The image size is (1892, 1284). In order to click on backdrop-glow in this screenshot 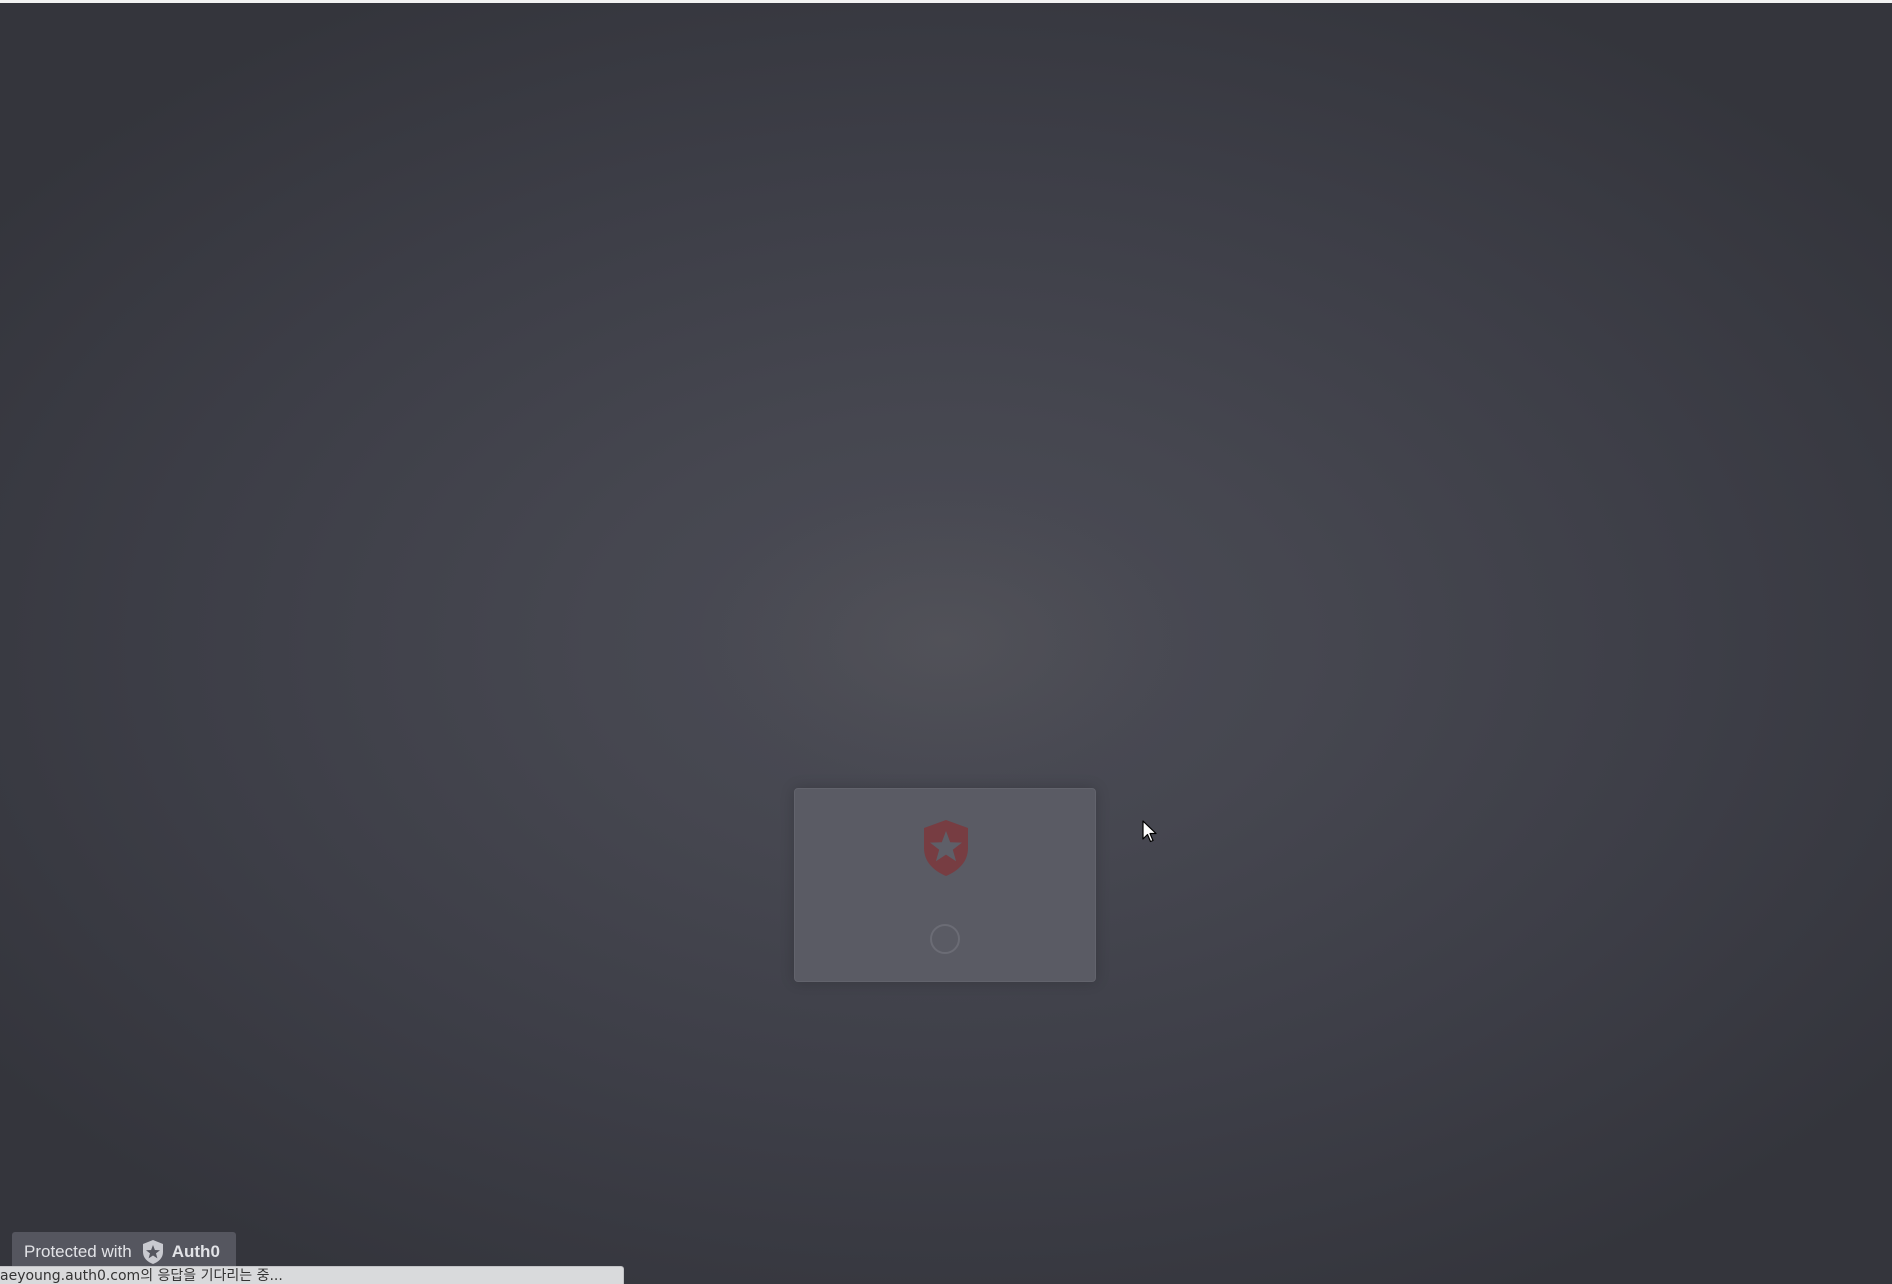, I will do `click(945, 640)`.